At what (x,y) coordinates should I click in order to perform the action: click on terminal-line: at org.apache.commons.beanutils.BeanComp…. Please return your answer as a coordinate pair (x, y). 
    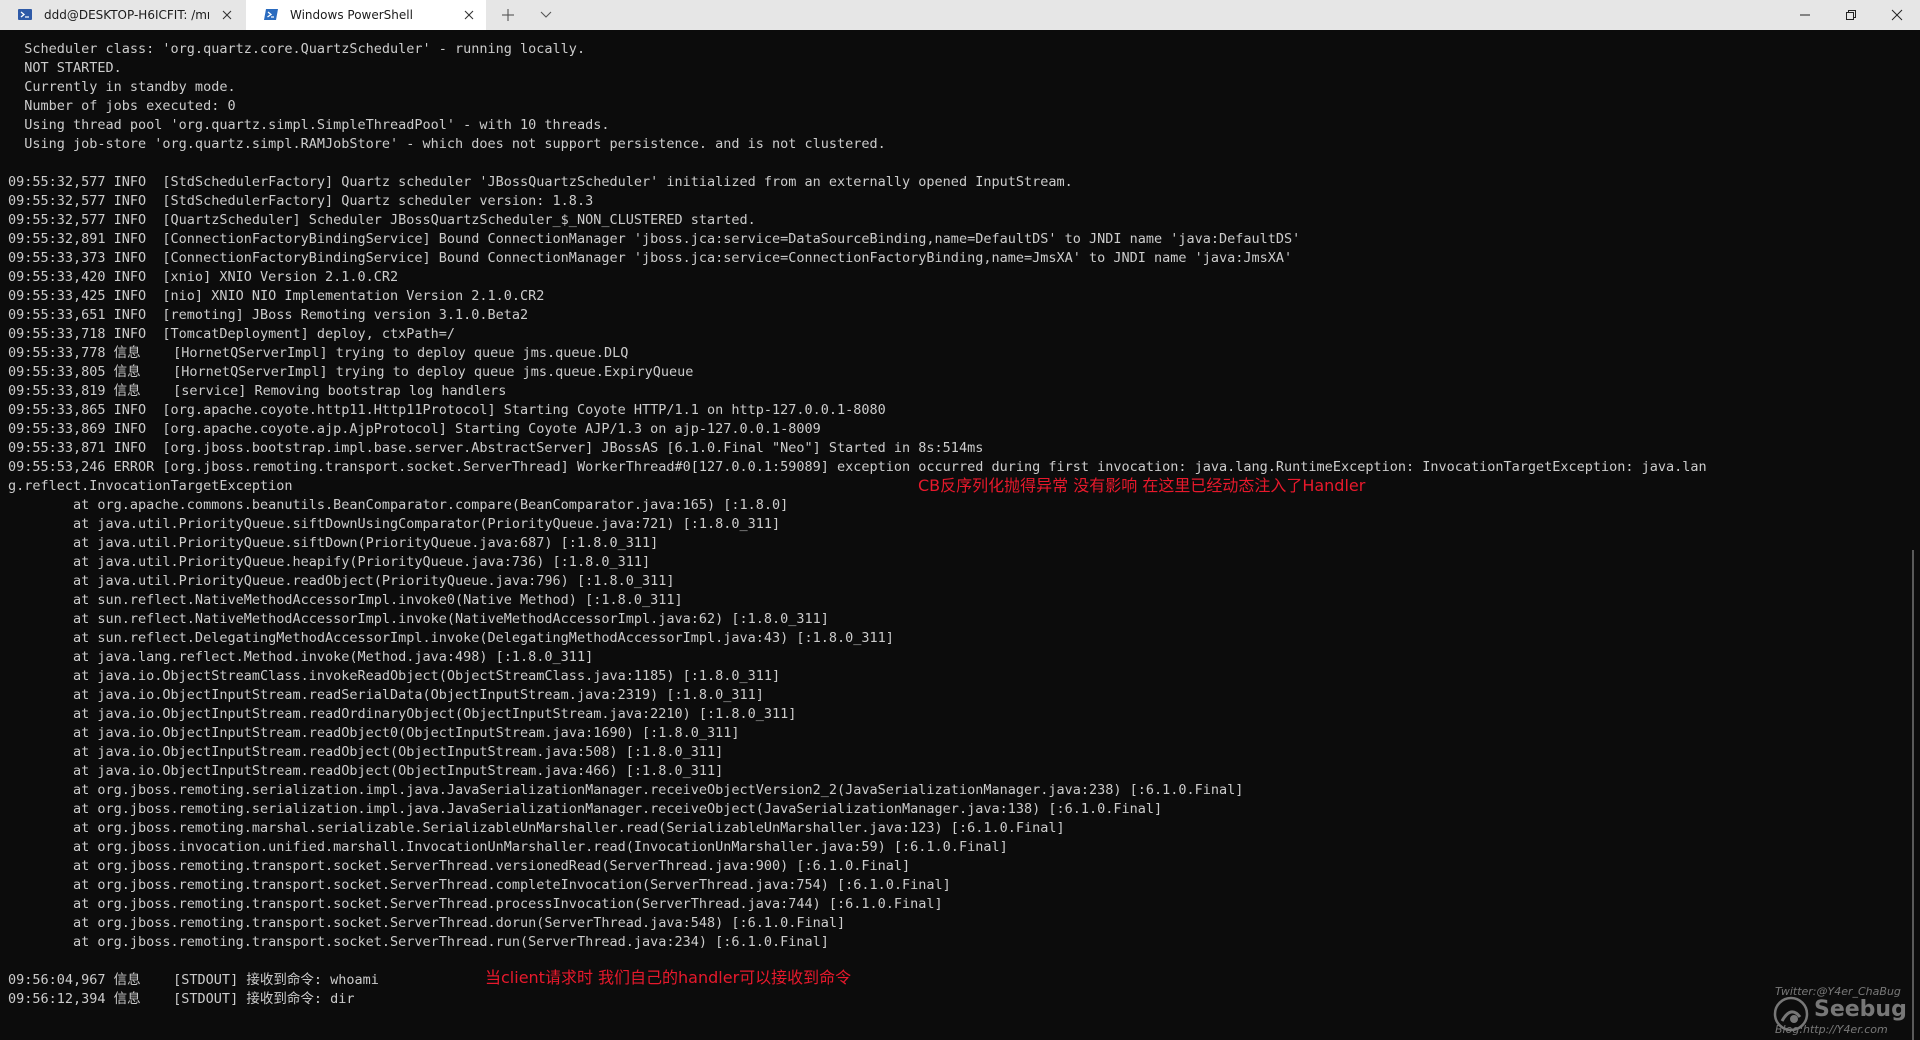
    Looking at the image, I should click on (398, 505).